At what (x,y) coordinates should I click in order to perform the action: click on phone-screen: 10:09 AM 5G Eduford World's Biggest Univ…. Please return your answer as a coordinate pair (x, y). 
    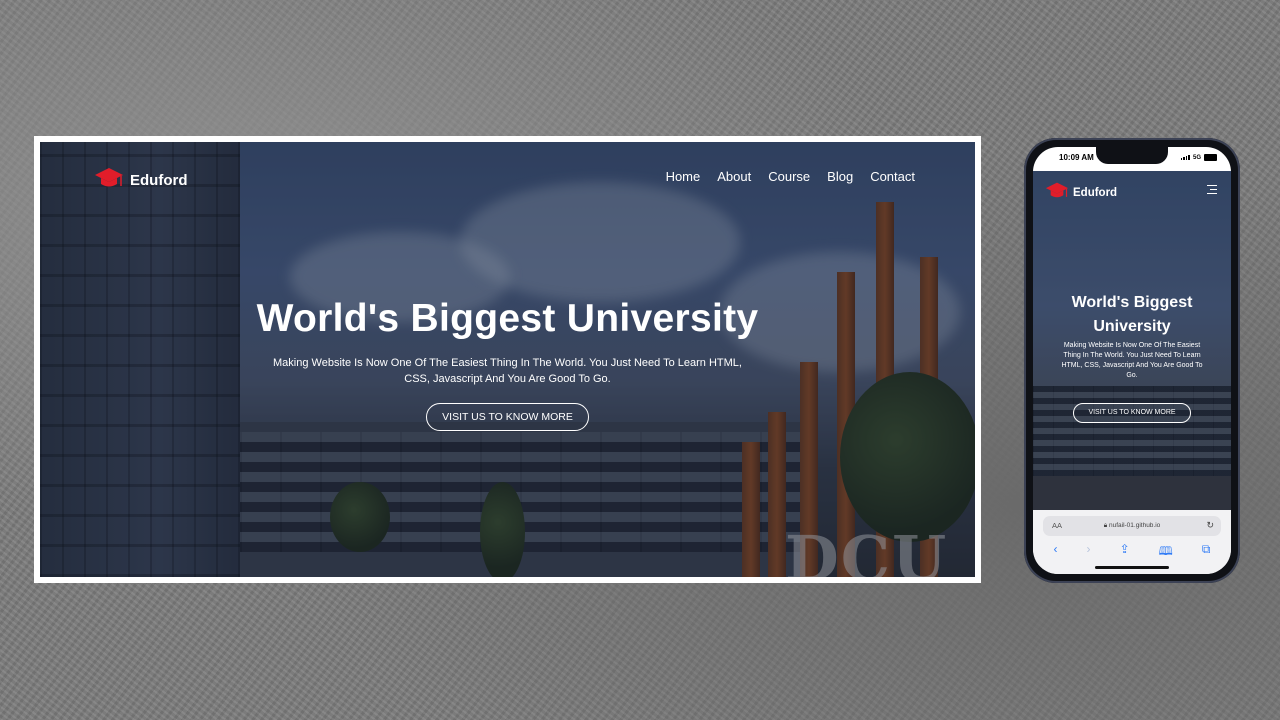
    Looking at the image, I should click on (1132, 360).